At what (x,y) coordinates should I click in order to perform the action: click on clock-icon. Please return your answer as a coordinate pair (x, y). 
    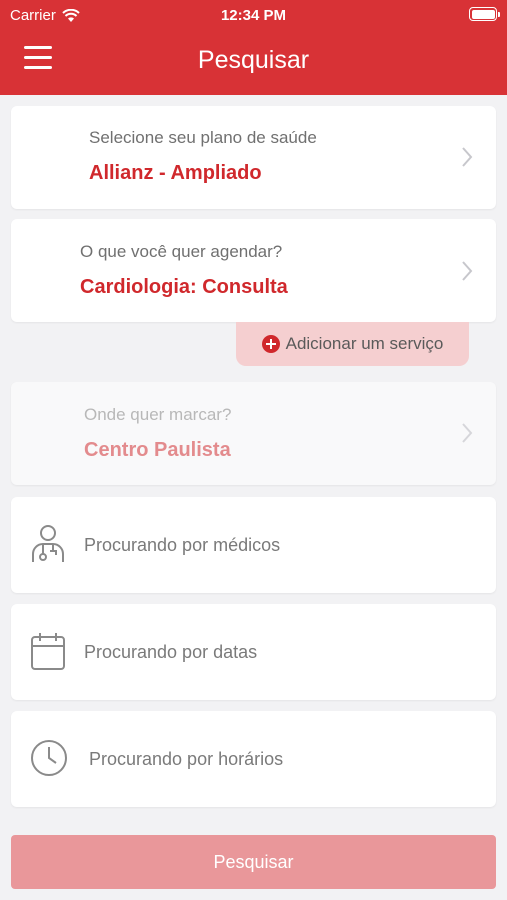
    Looking at the image, I should click on (49, 758).